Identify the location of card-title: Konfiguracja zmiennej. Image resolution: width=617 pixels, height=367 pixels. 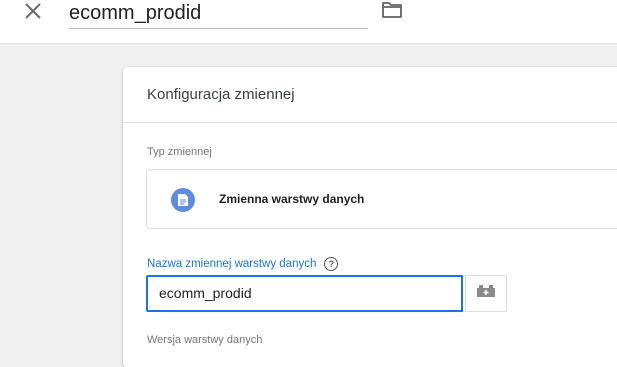
(221, 94).